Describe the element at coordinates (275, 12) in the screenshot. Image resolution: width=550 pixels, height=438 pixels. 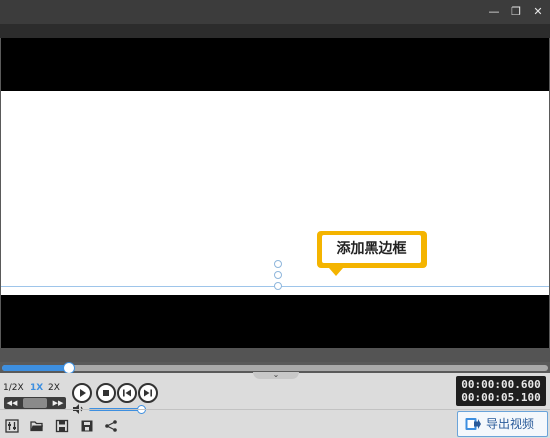
I see `title-bar: — ❐ ✕` at that location.